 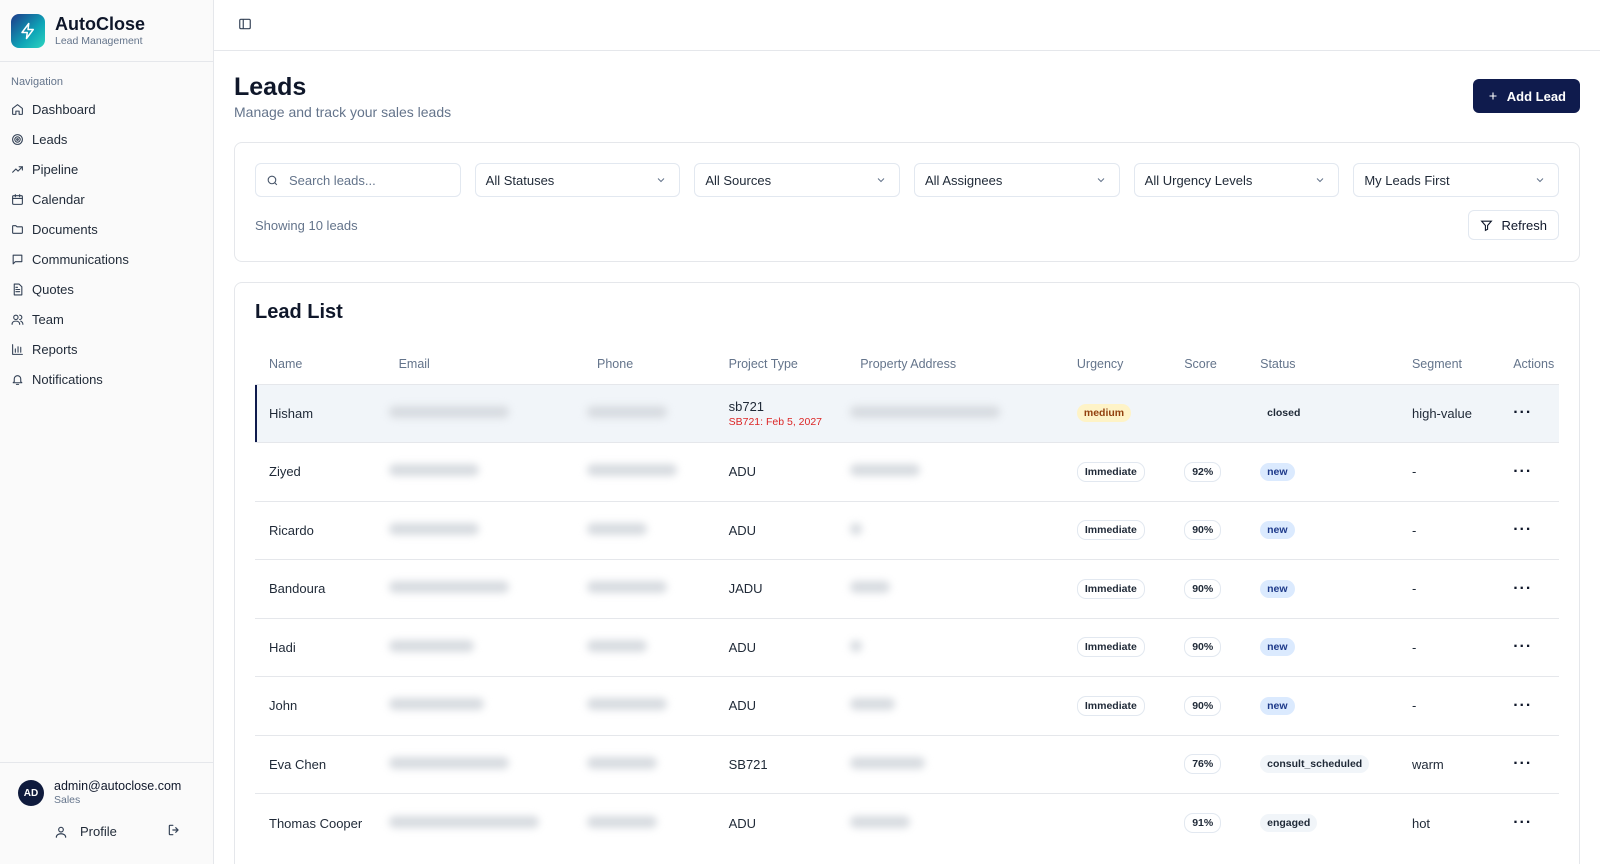 I want to click on topbar, so click(x=907, y=25).